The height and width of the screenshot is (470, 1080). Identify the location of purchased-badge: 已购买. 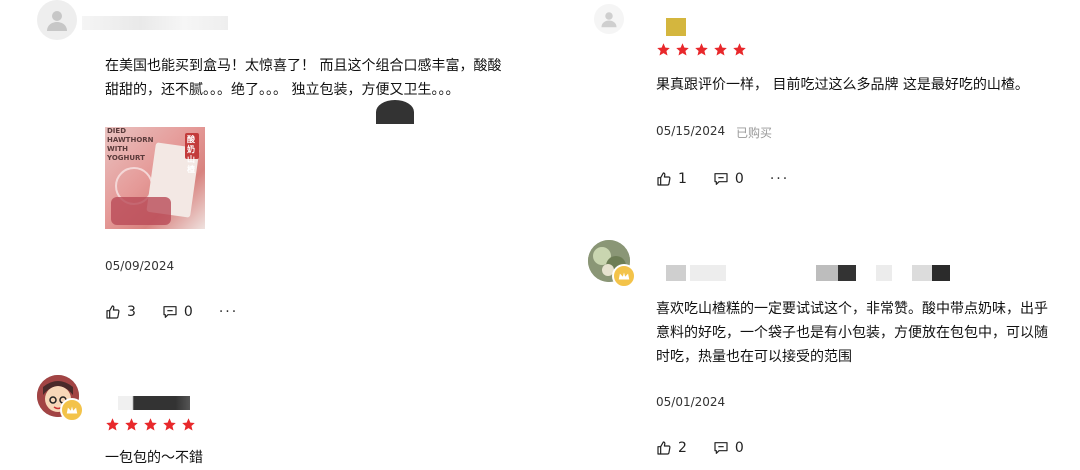
(754, 133).